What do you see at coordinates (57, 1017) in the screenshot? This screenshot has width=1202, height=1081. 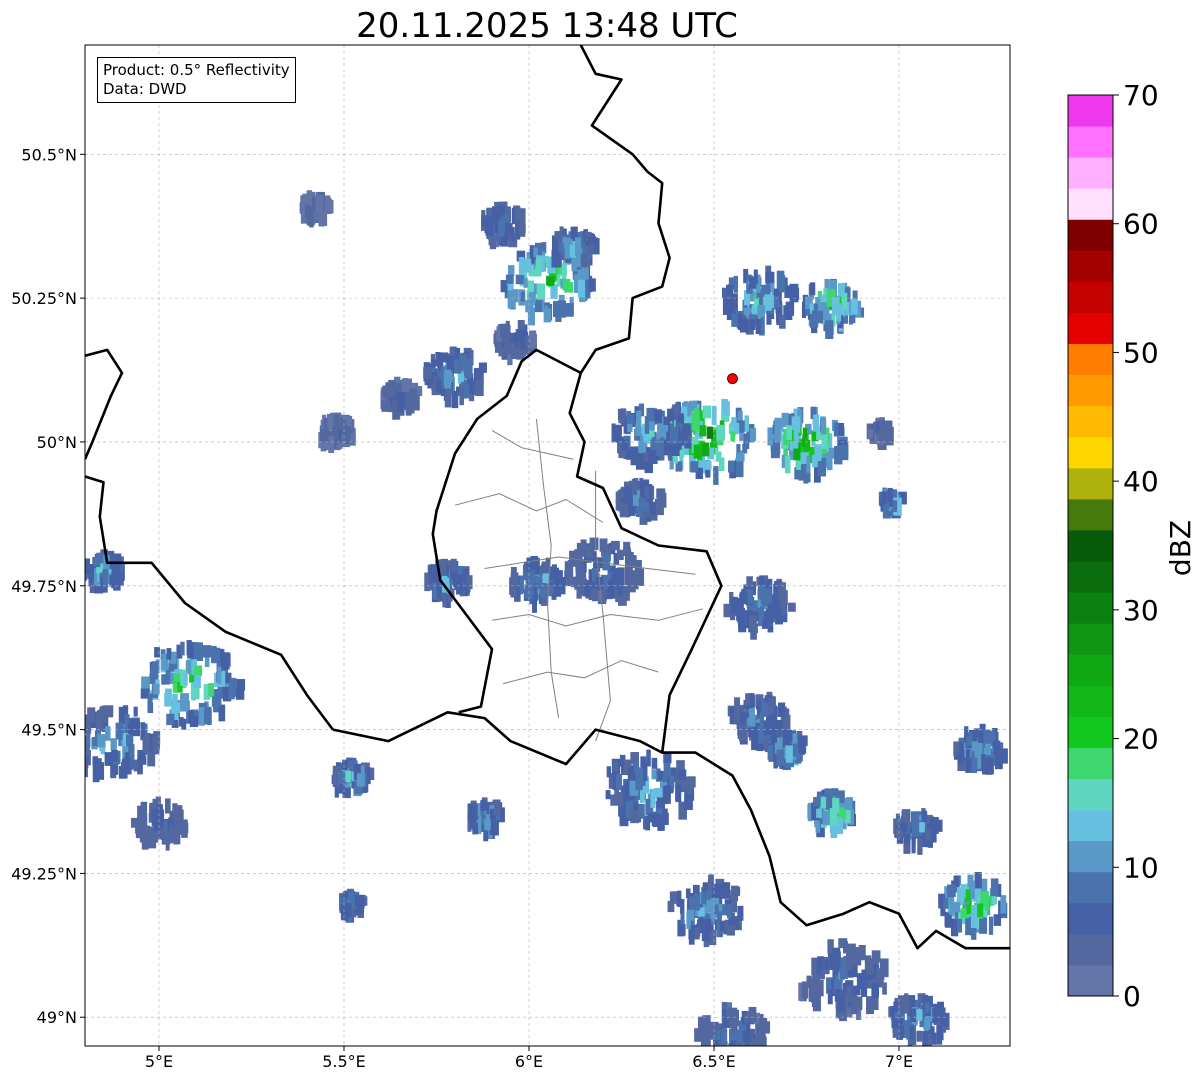 I see `lat-tick-label: 49°N` at bounding box center [57, 1017].